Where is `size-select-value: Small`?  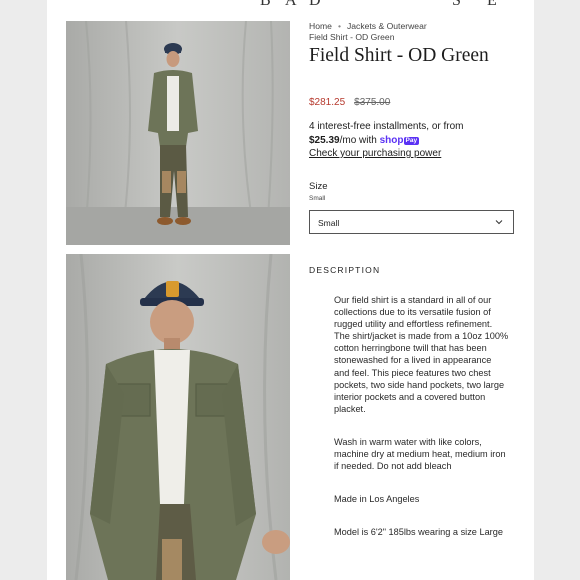 size-select-value: Small is located at coordinates (329, 223).